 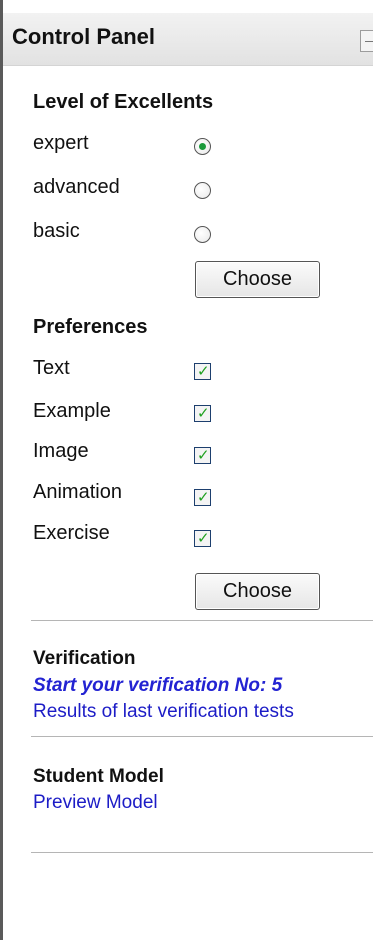 I want to click on level-option-label-basic: basic, so click(x=56, y=231).